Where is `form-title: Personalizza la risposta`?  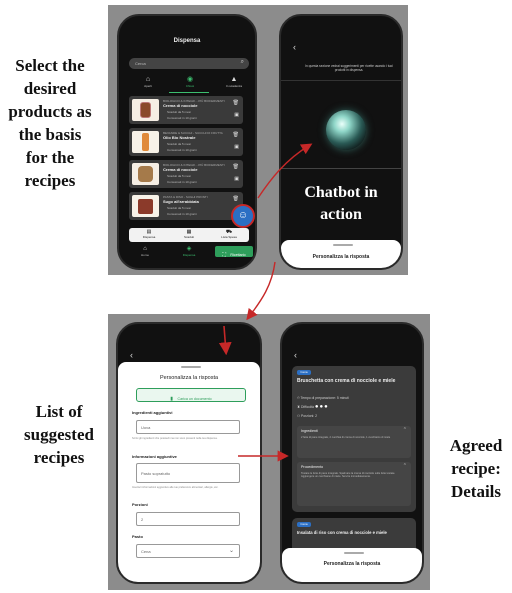
form-title: Personalizza la risposta is located at coordinates (189, 378).